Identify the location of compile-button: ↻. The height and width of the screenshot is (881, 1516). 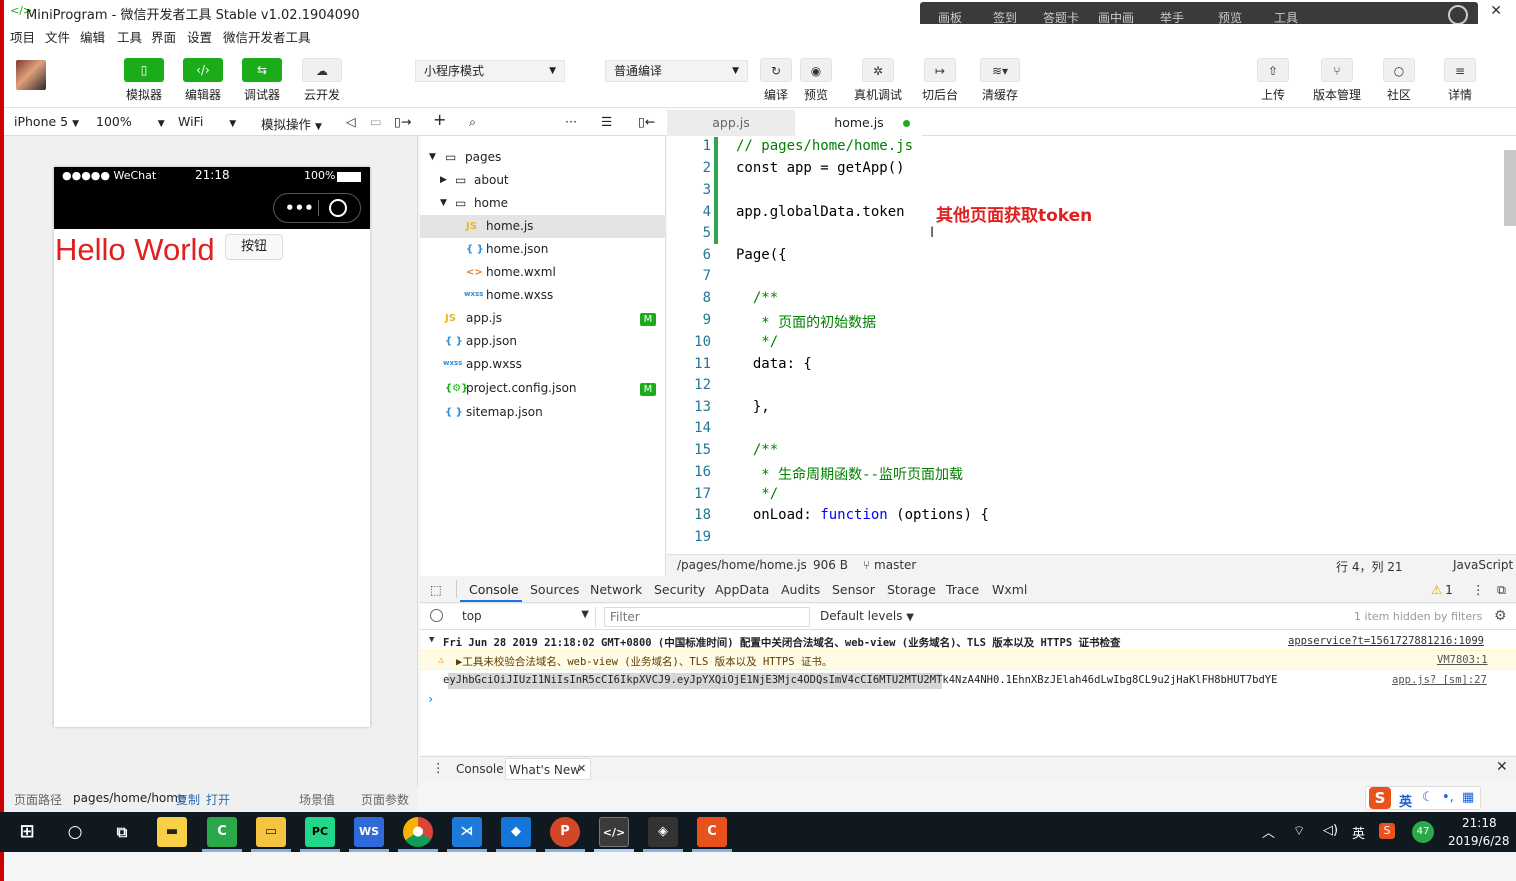
(776, 70).